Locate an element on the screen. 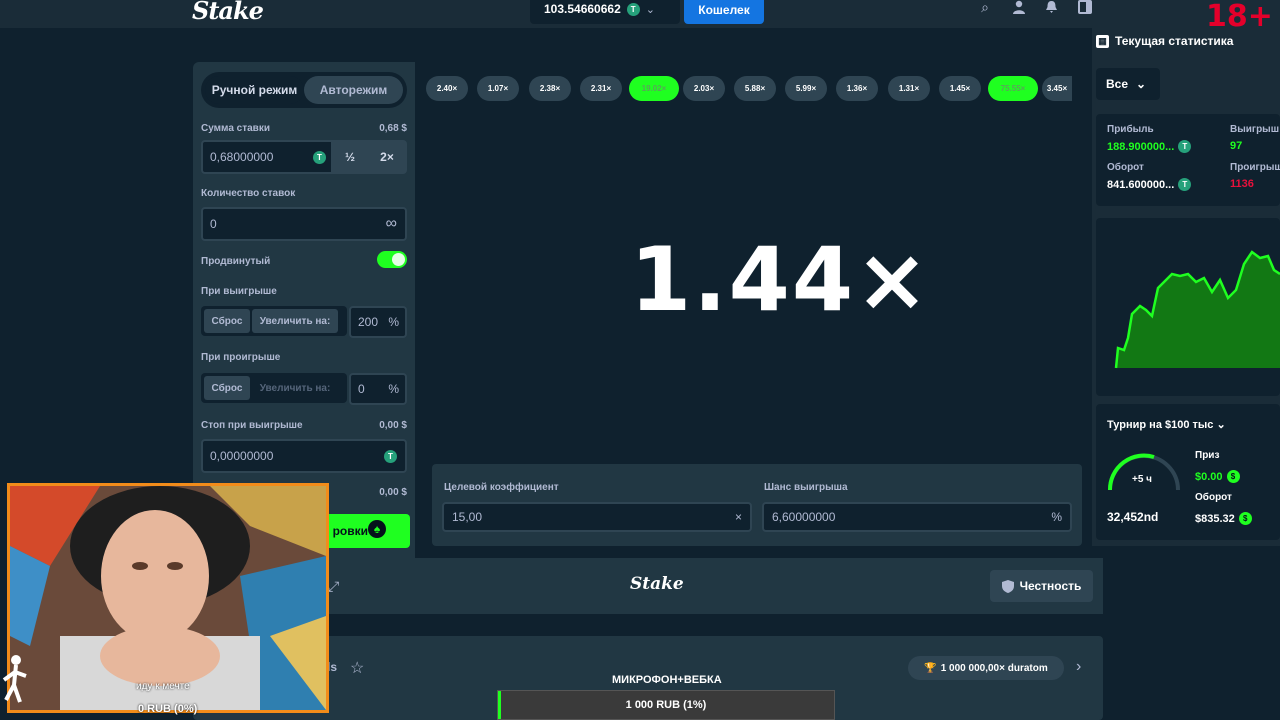  stats-title-text: Текущая статистика is located at coordinates (1174, 41).